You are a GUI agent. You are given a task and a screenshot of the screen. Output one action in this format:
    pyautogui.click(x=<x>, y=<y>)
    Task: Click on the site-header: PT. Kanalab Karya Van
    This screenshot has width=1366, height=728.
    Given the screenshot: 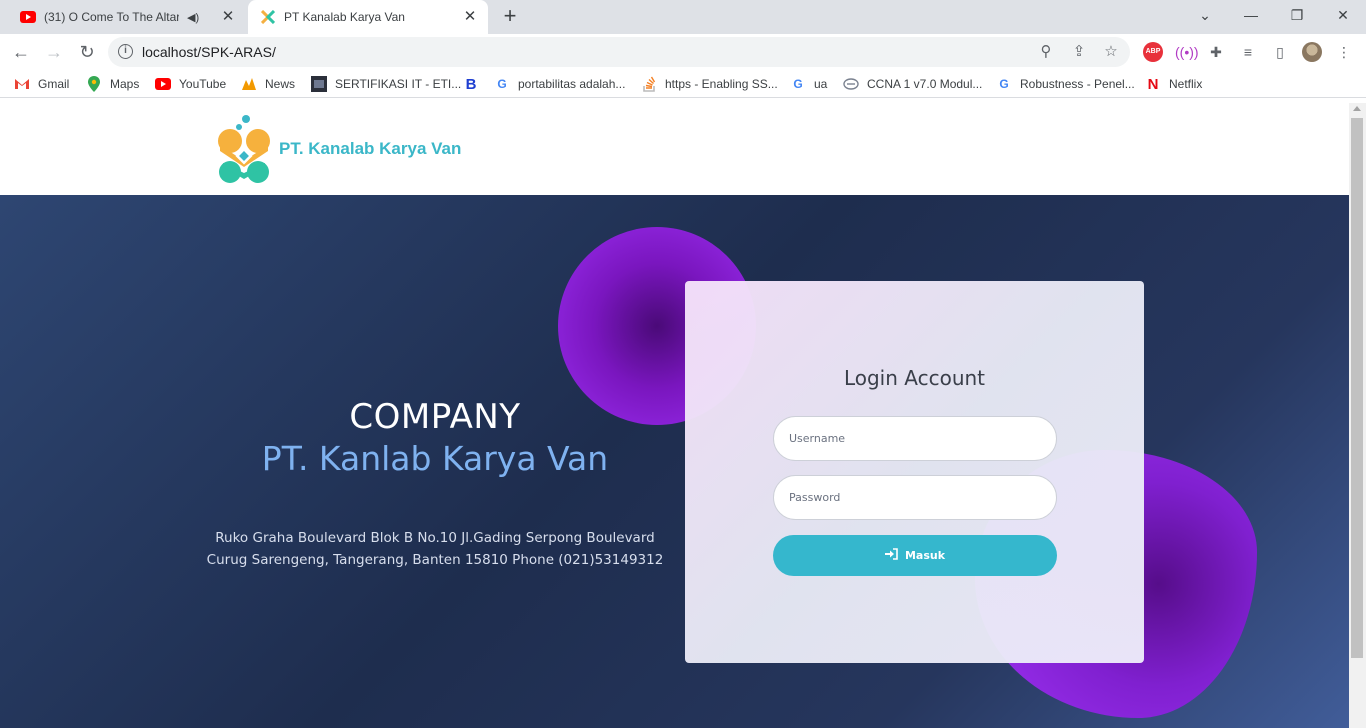 What is the action you would take?
    pyautogui.click(x=674, y=149)
    